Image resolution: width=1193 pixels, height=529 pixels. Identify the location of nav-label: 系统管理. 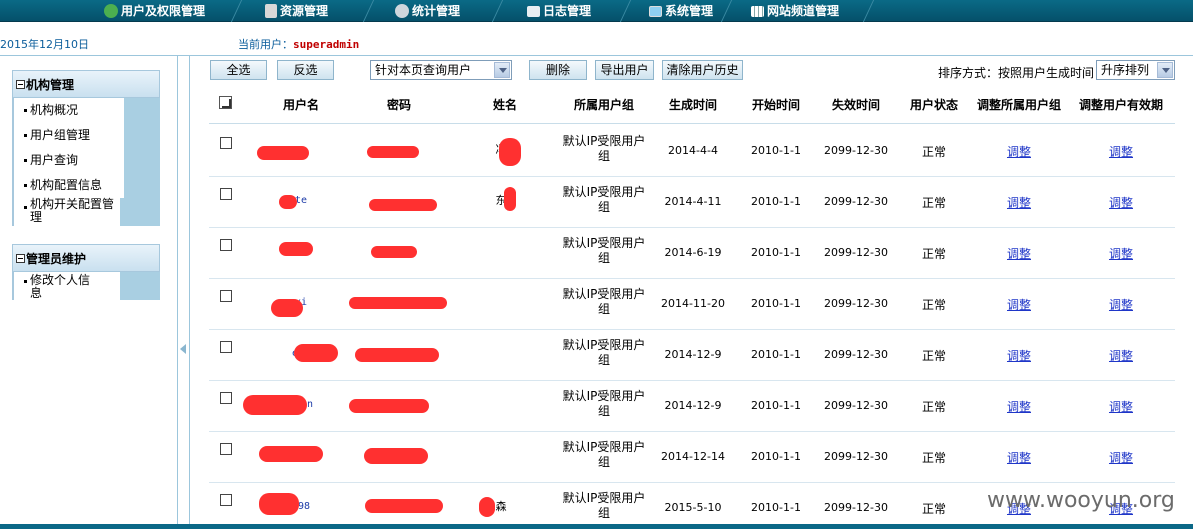
(689, 11).